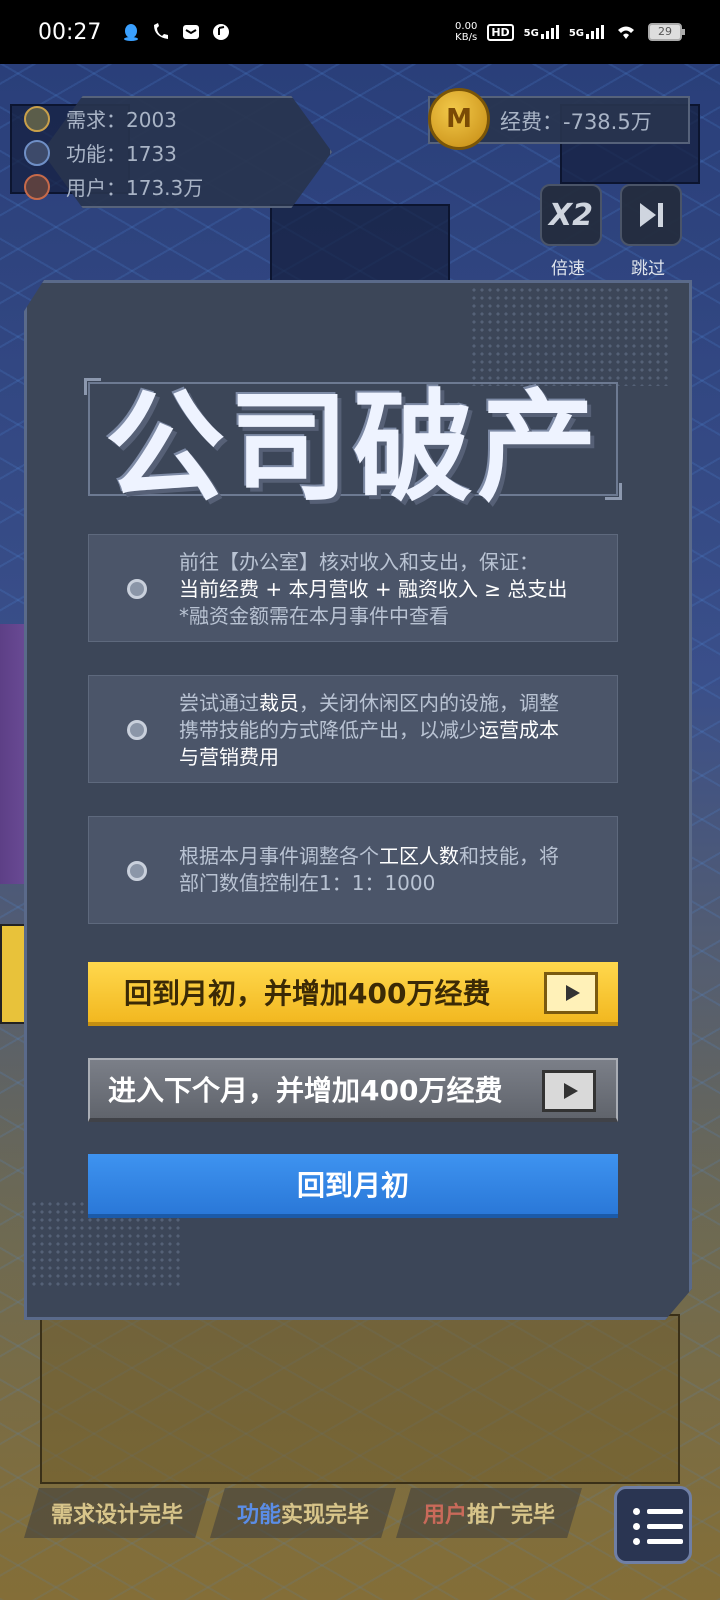 The width and height of the screenshot is (720, 1600). I want to click on hint-line: 根据本月事件调整各个工区人数和技能，将, so click(388, 856).